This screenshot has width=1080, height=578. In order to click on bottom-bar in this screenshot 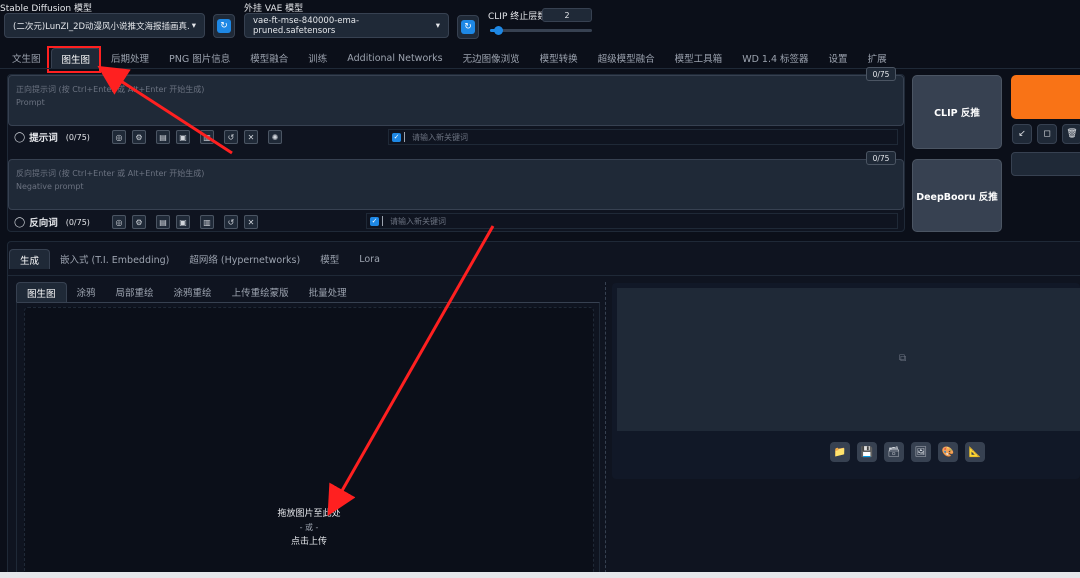, I will do `click(540, 575)`.